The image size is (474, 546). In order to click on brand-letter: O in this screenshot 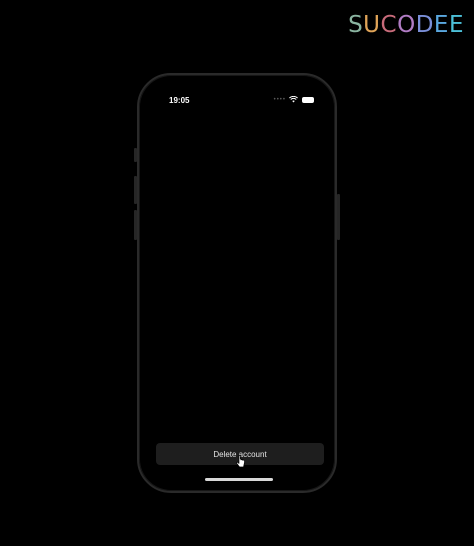, I will do `click(406, 25)`.